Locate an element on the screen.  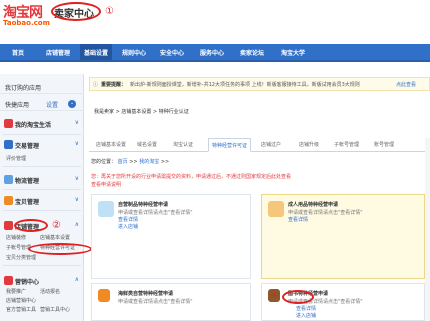
top-nav: 首页 店铺管理 基础设置 规则中心 安全中心 服务中心 卖家论坛 淘宝大学 is located at coordinates (215, 53).